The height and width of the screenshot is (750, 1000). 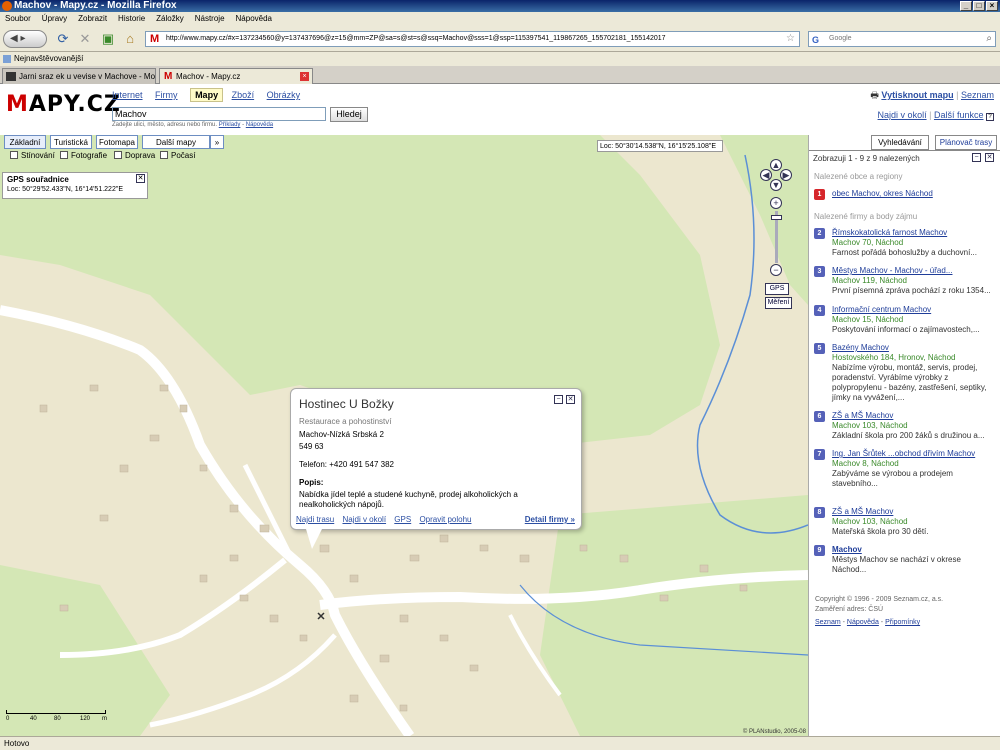 I want to click on layer-fotografie: Fotografie, so click(x=83, y=156).